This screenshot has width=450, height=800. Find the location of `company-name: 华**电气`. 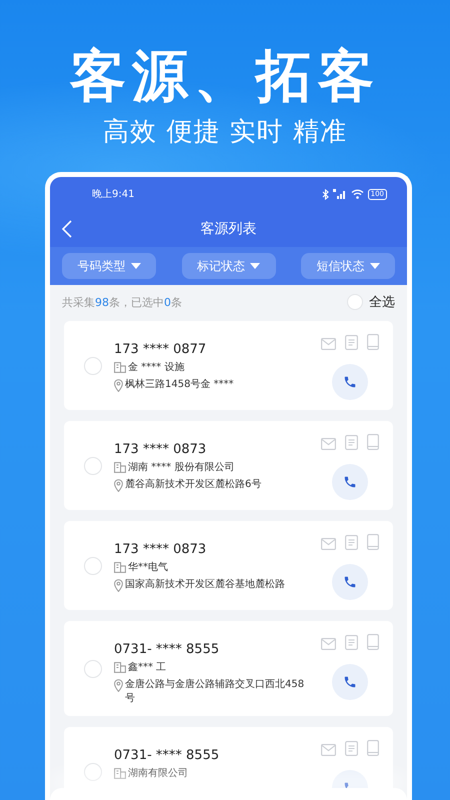

company-name: 华**电气 is located at coordinates (148, 568).